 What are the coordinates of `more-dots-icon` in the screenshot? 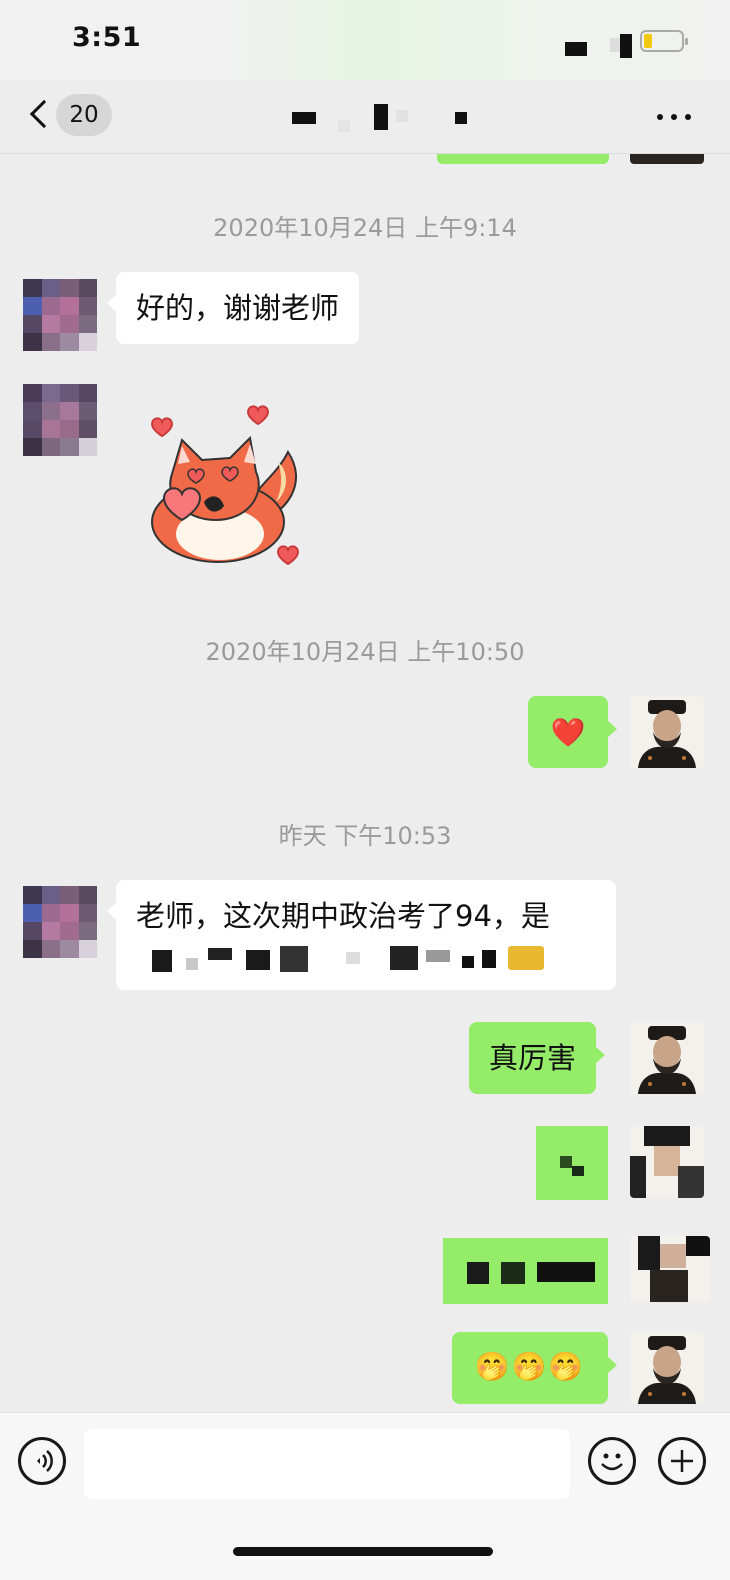 It's located at (660, 117).